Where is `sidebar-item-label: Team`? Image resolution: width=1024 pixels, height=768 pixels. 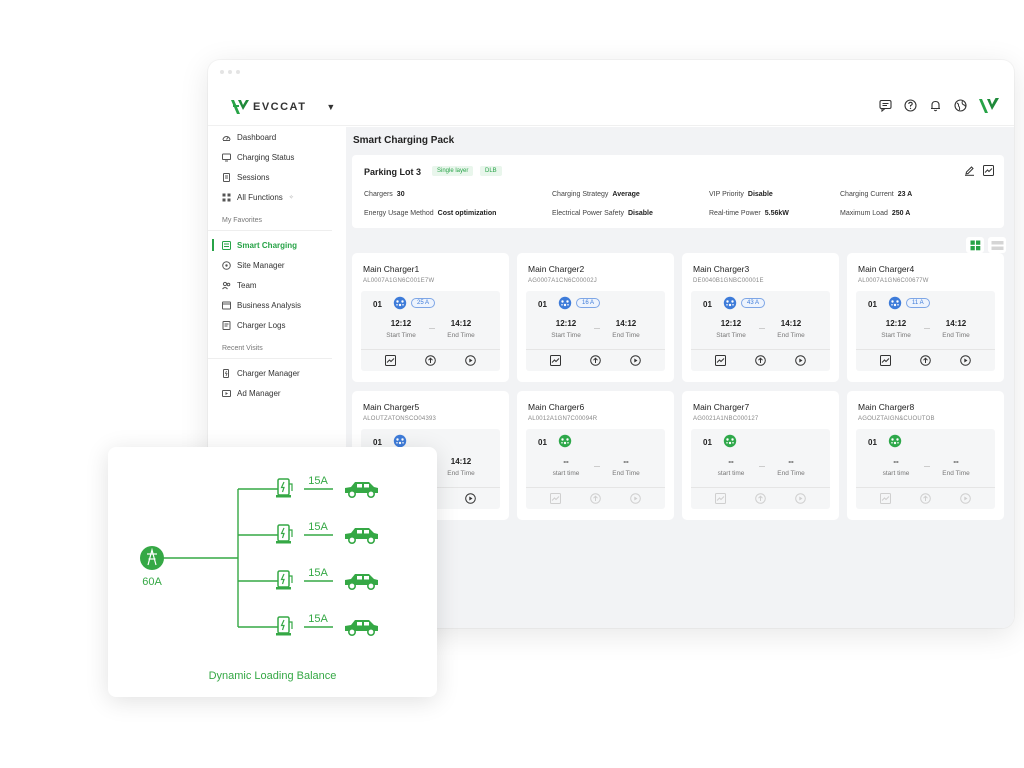 sidebar-item-label: Team is located at coordinates (247, 285).